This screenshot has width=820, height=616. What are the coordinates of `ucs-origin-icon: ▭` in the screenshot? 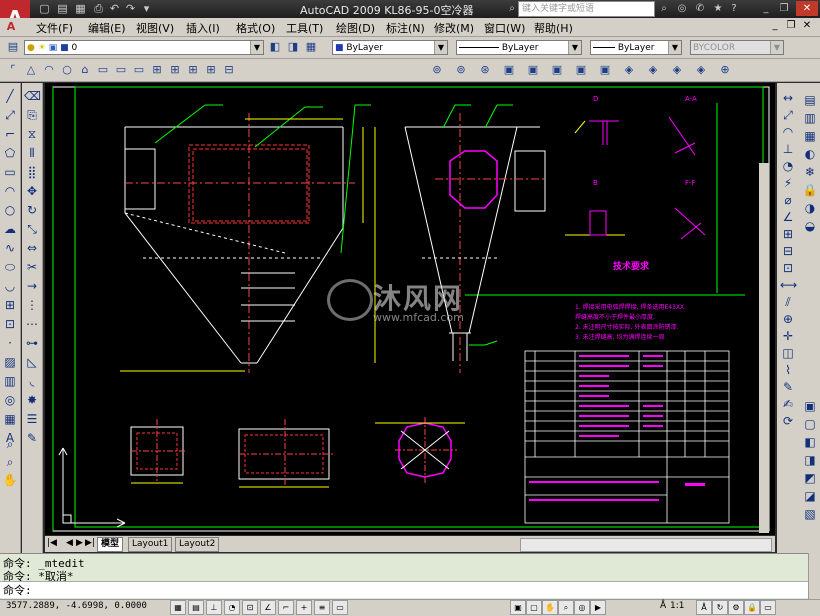 It's located at (103, 70).